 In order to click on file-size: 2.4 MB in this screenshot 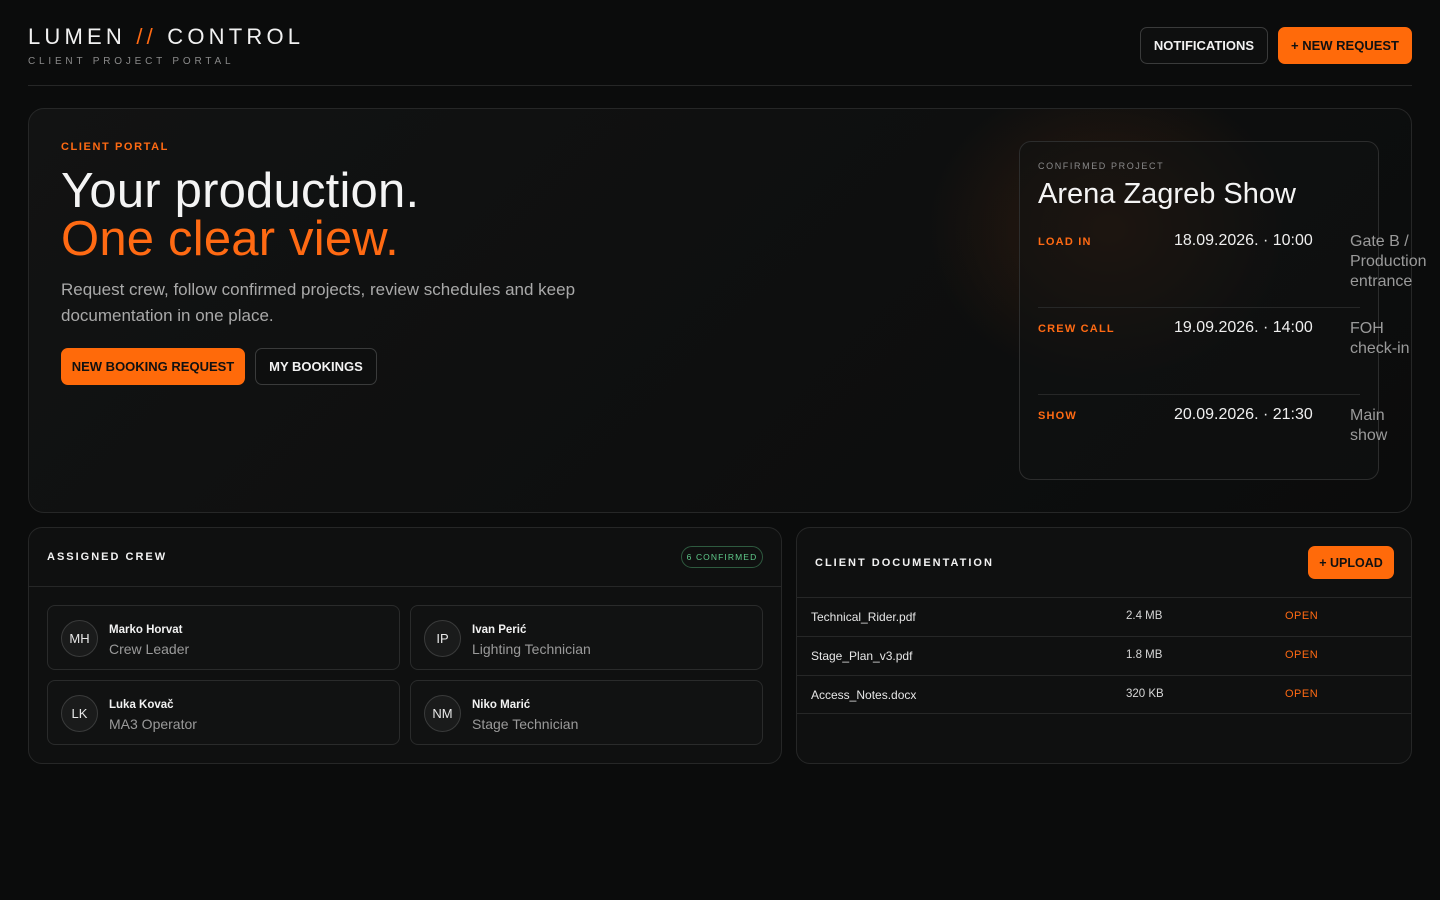, I will do `click(1144, 616)`.